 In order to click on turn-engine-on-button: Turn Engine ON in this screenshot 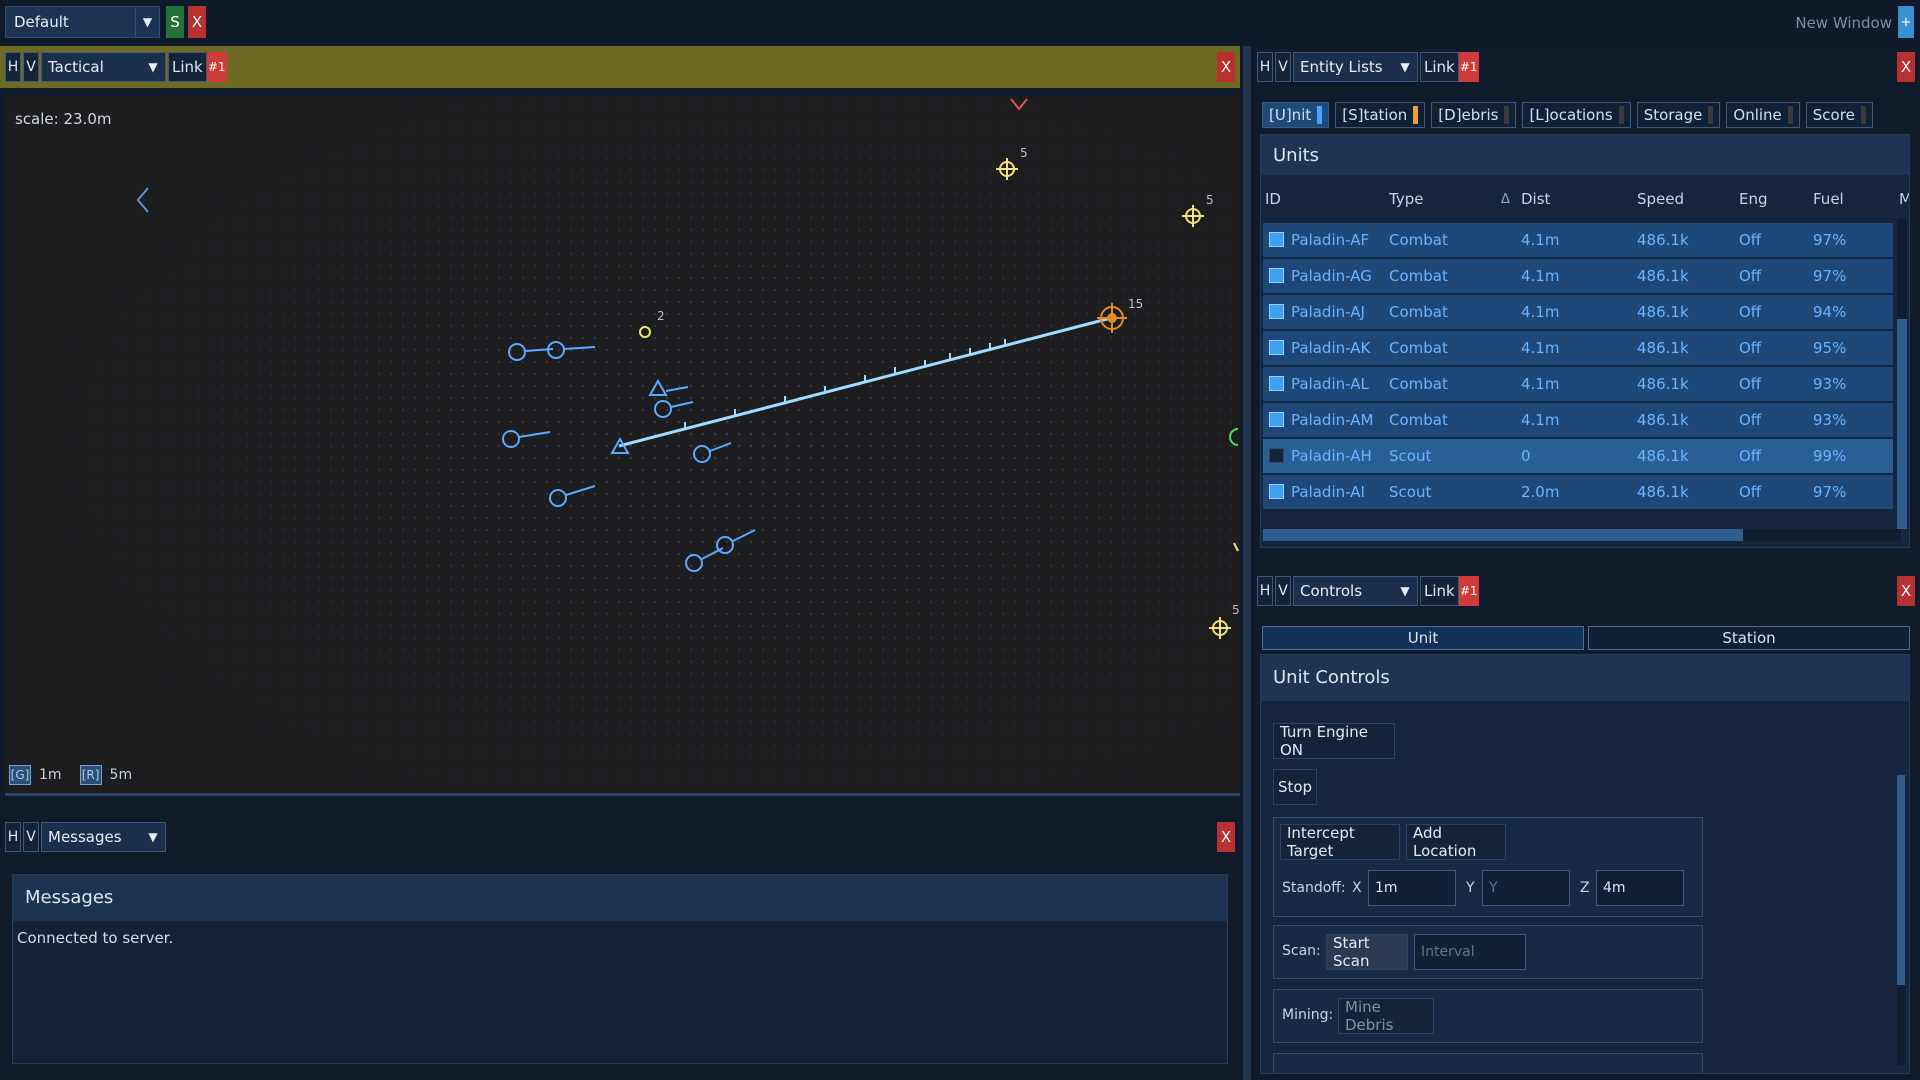, I will do `click(1334, 741)`.